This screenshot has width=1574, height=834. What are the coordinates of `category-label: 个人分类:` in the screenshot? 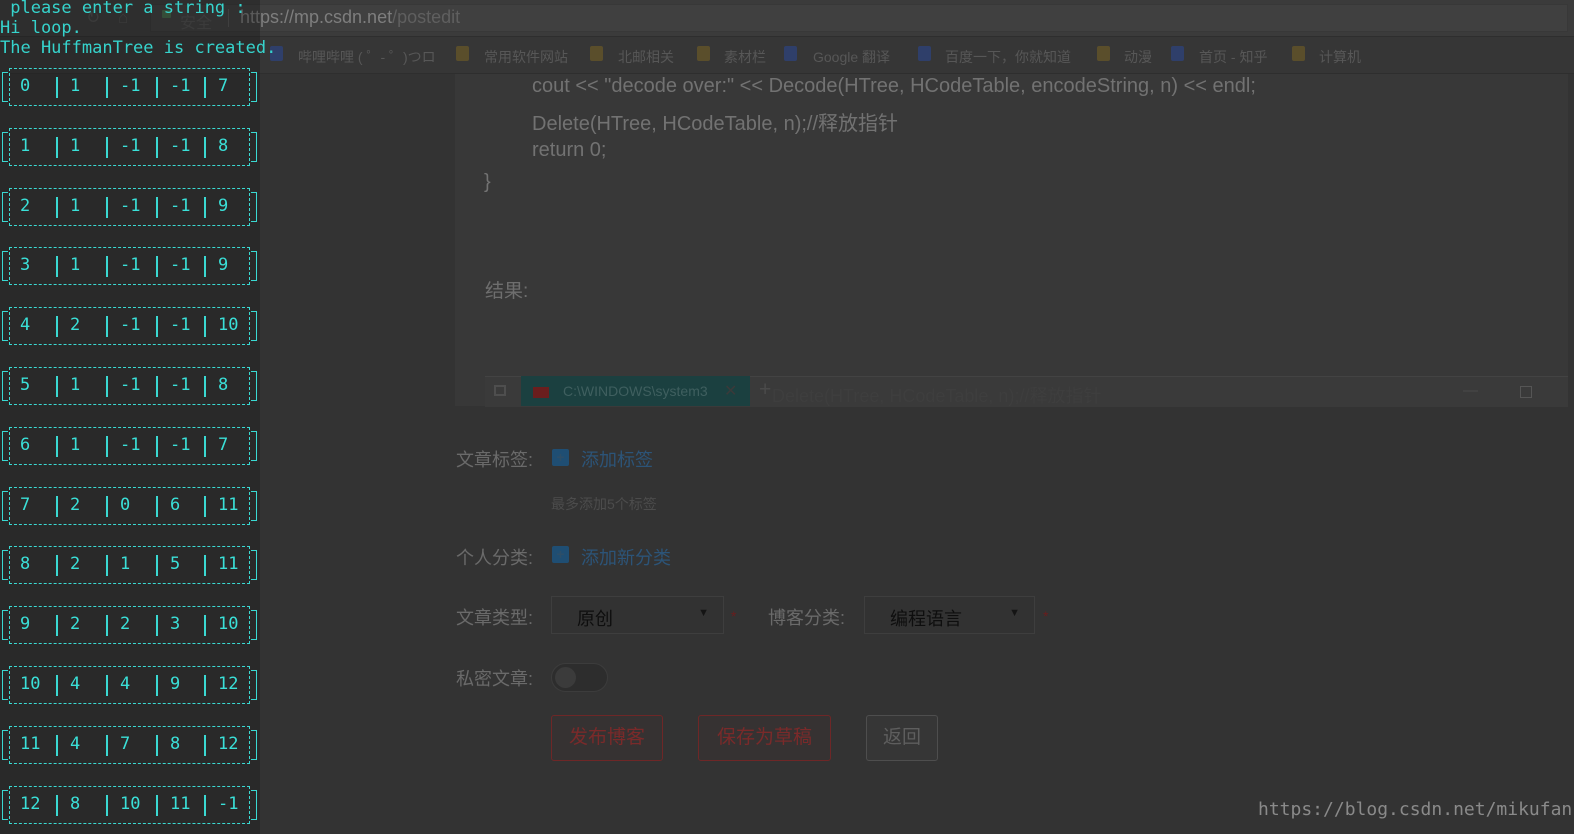 It's located at (495, 558).